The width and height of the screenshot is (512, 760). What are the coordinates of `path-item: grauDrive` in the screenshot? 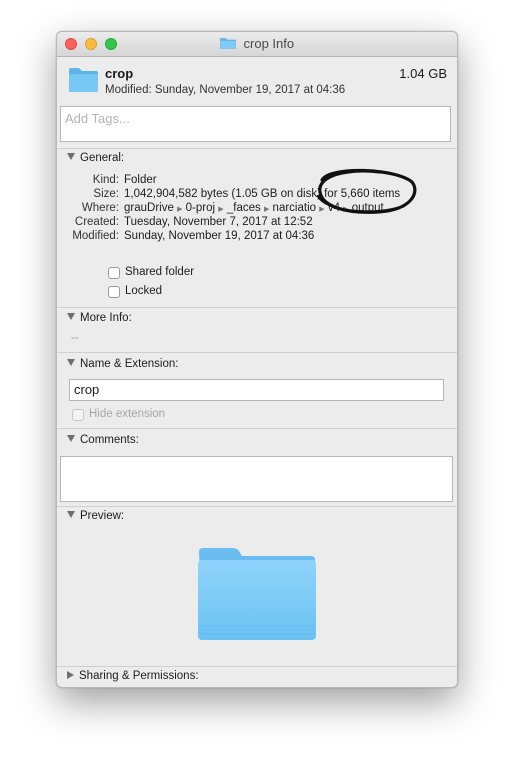 It's located at (149, 208).